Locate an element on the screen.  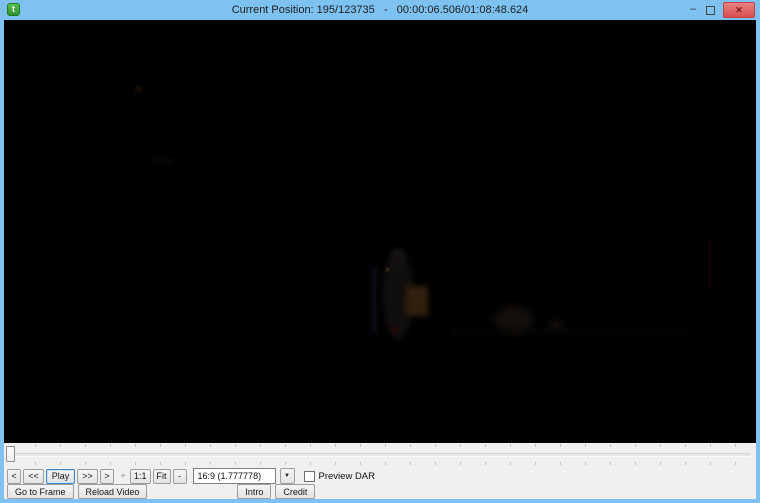
go-to-frame-button: Go to Frame is located at coordinates (40, 491).